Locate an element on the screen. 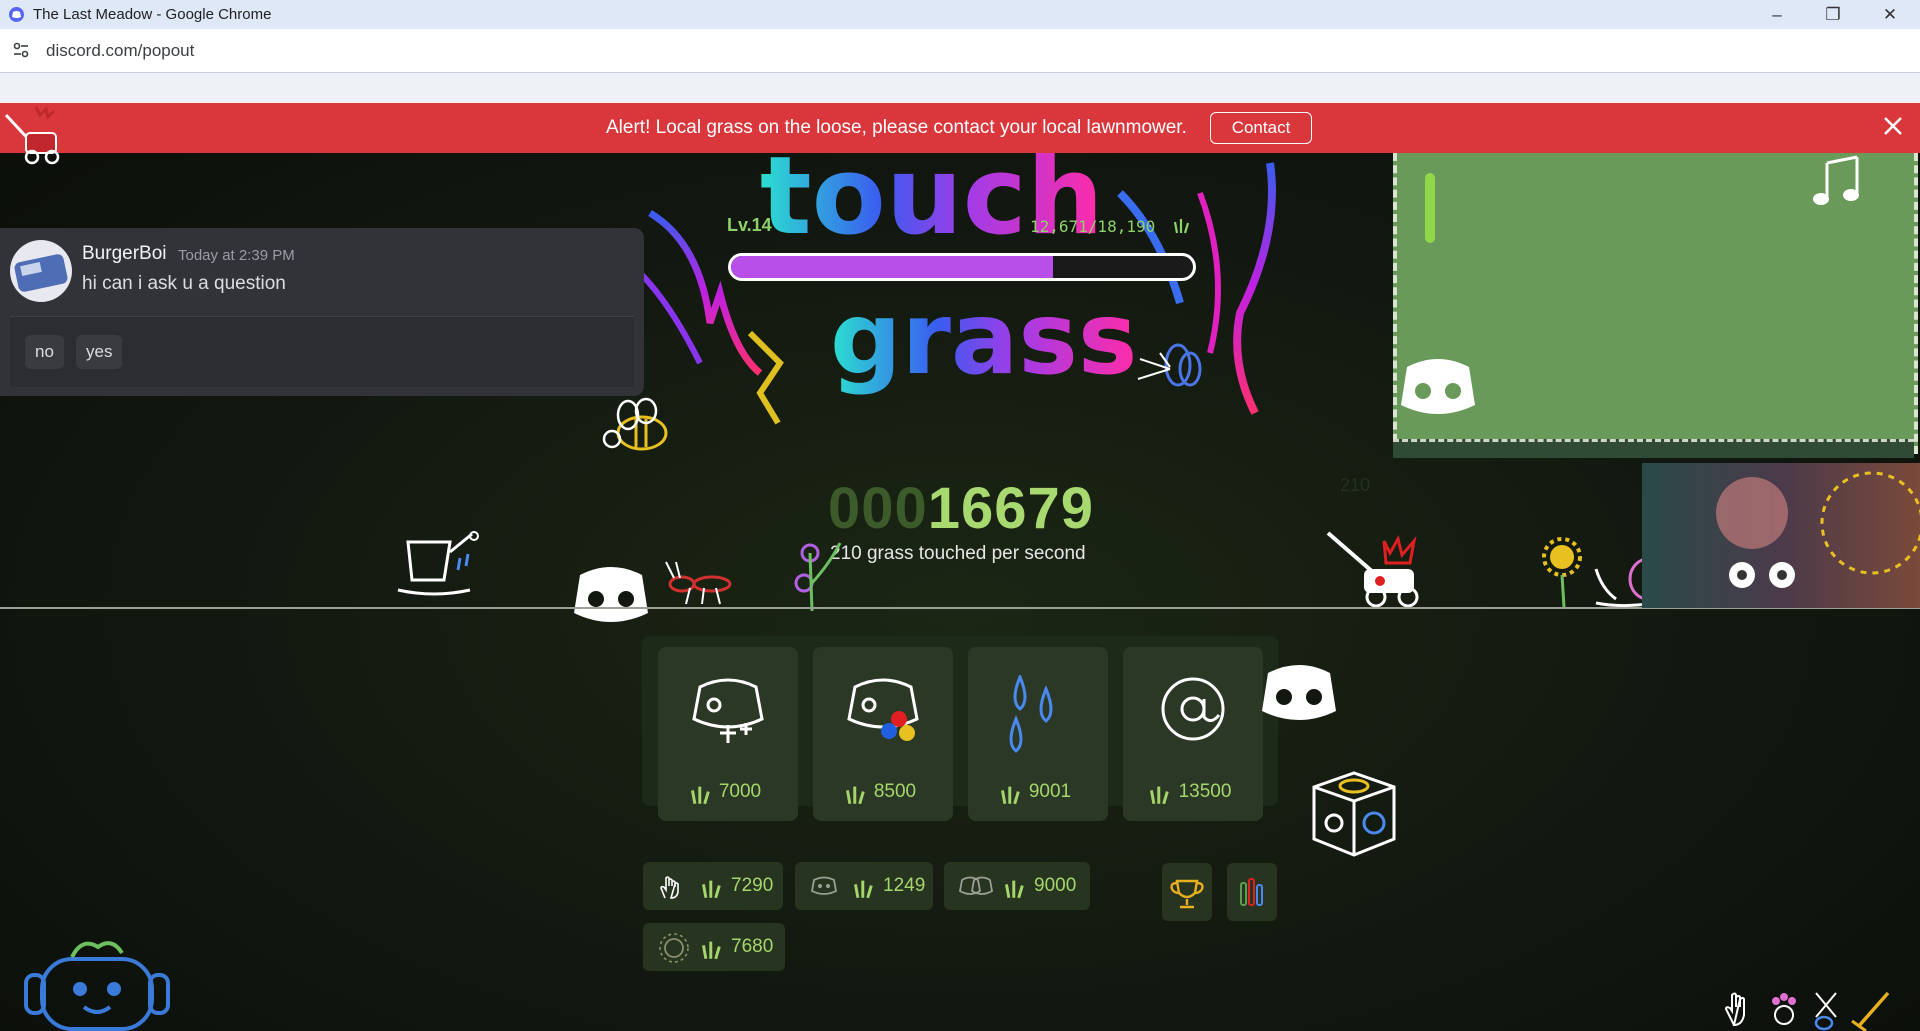  stat-value: 1249 is located at coordinates (904, 885).